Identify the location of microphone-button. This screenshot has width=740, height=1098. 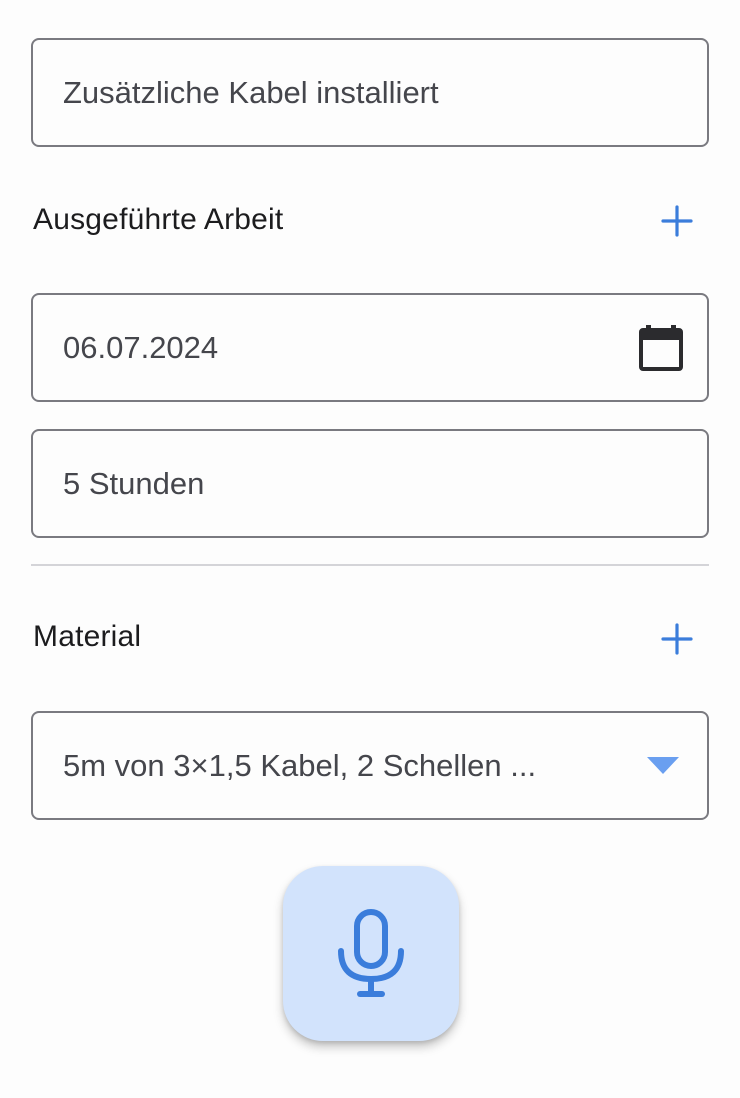
(371, 953).